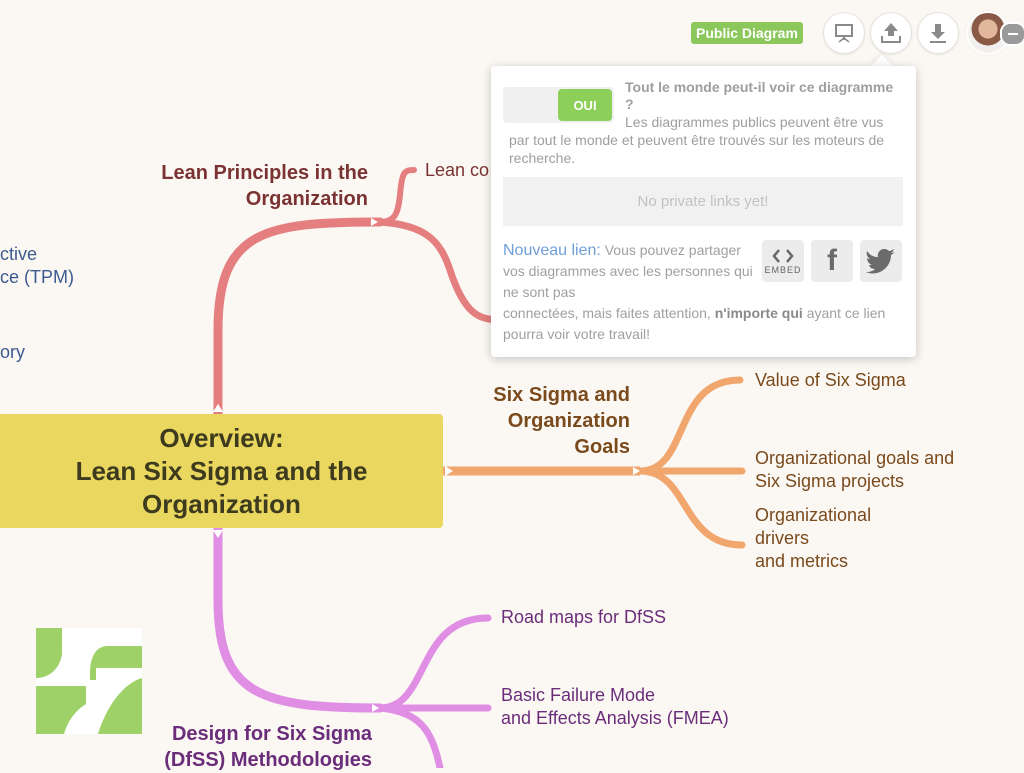 This screenshot has width=1024, height=773. Describe the element at coordinates (264, 173) in the screenshot. I see `topic-line: Lean Principles in the` at that location.